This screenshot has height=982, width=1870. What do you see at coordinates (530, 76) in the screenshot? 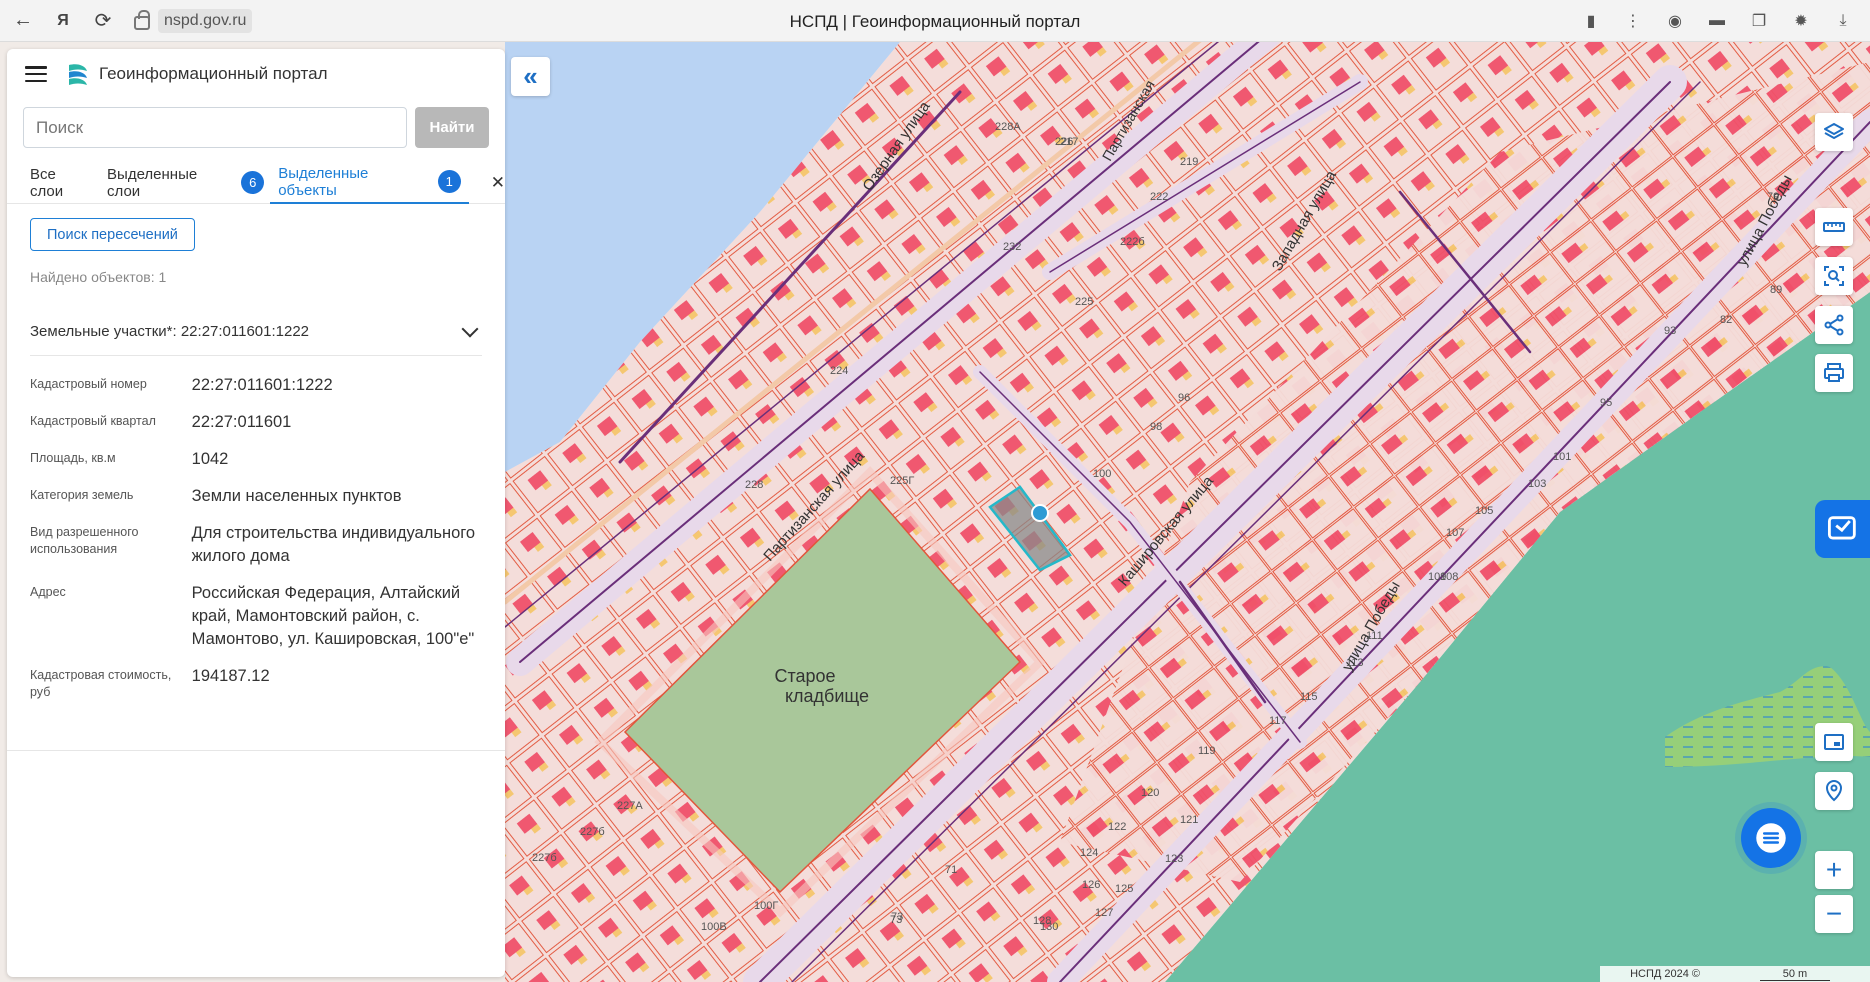
I see `collapse-panel-button: «` at bounding box center [530, 76].